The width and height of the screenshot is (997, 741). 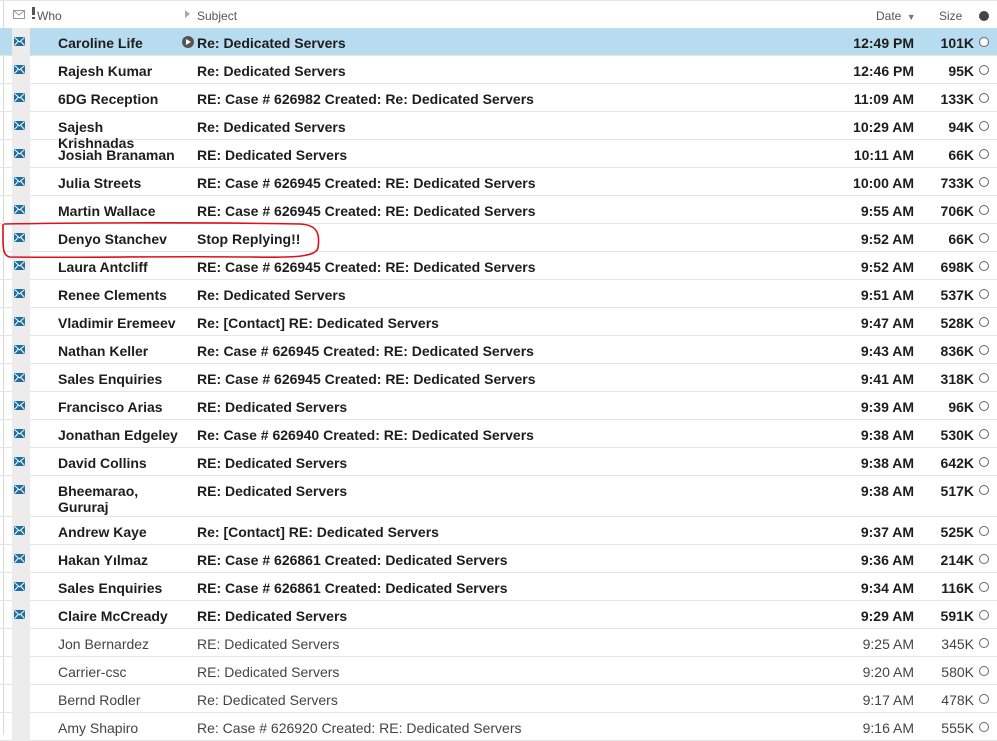 What do you see at coordinates (887, 616) in the screenshot?
I see `message-date: 9:29 AM` at bounding box center [887, 616].